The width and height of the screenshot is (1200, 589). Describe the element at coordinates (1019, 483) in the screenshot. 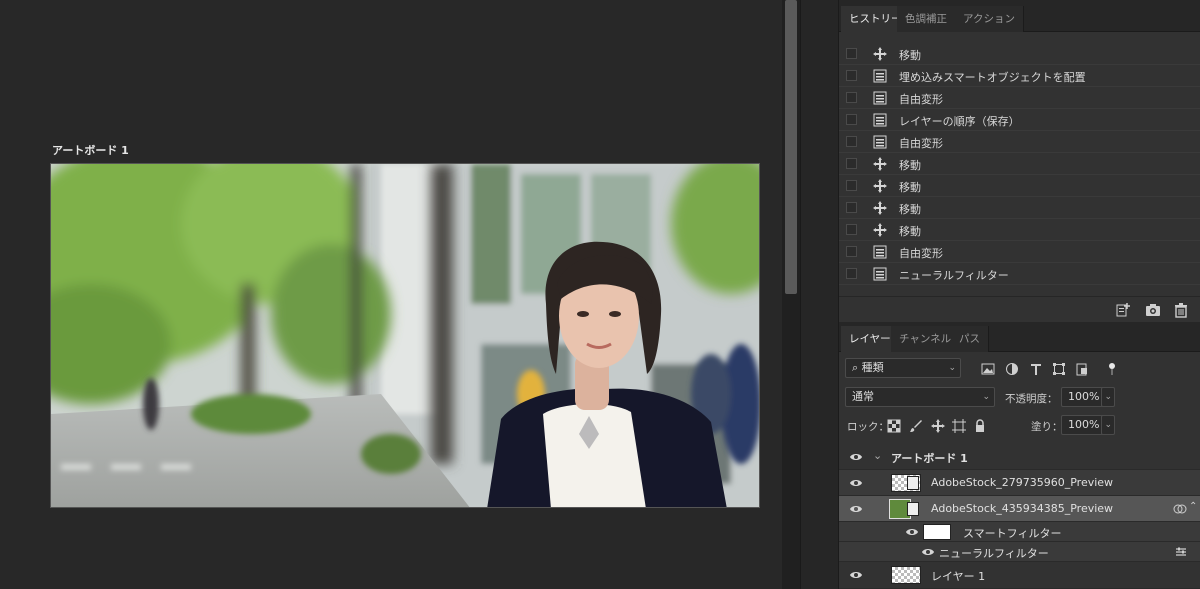

I see `layer-row: AdobeStock_279735960_Preview` at that location.